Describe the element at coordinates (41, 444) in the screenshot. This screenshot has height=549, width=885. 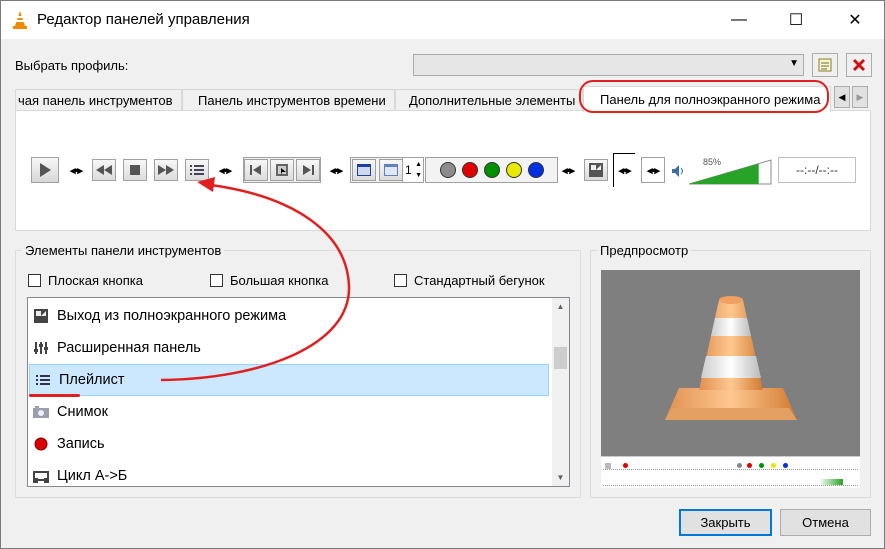
I see `record-icon` at that location.